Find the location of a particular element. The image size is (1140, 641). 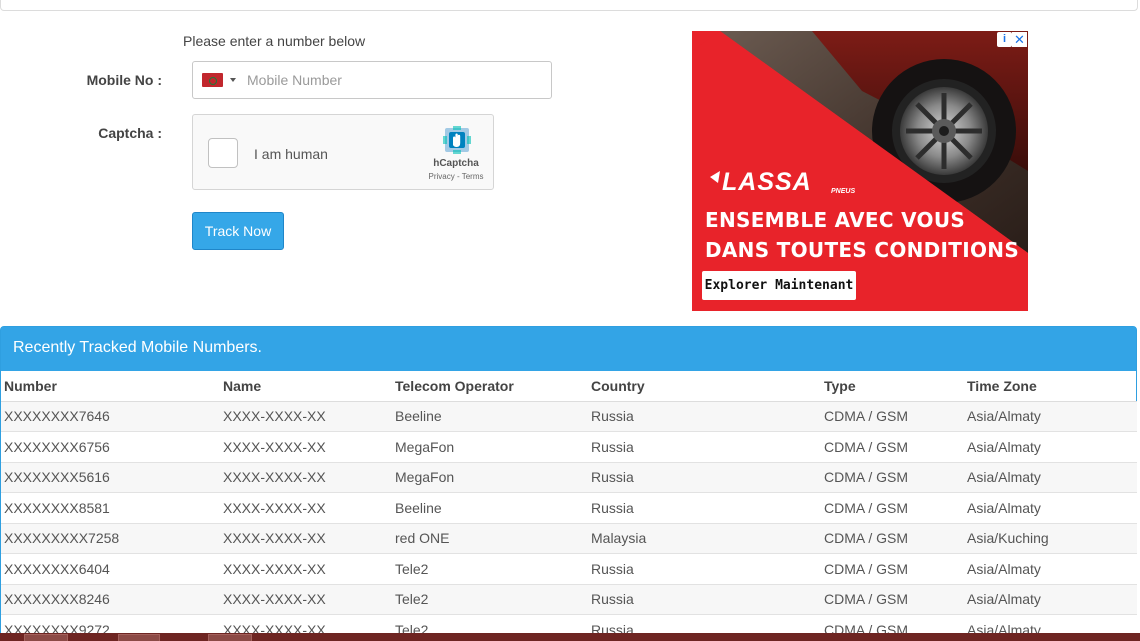

ad-brand-sub: PNEUS is located at coordinates (843, 191).